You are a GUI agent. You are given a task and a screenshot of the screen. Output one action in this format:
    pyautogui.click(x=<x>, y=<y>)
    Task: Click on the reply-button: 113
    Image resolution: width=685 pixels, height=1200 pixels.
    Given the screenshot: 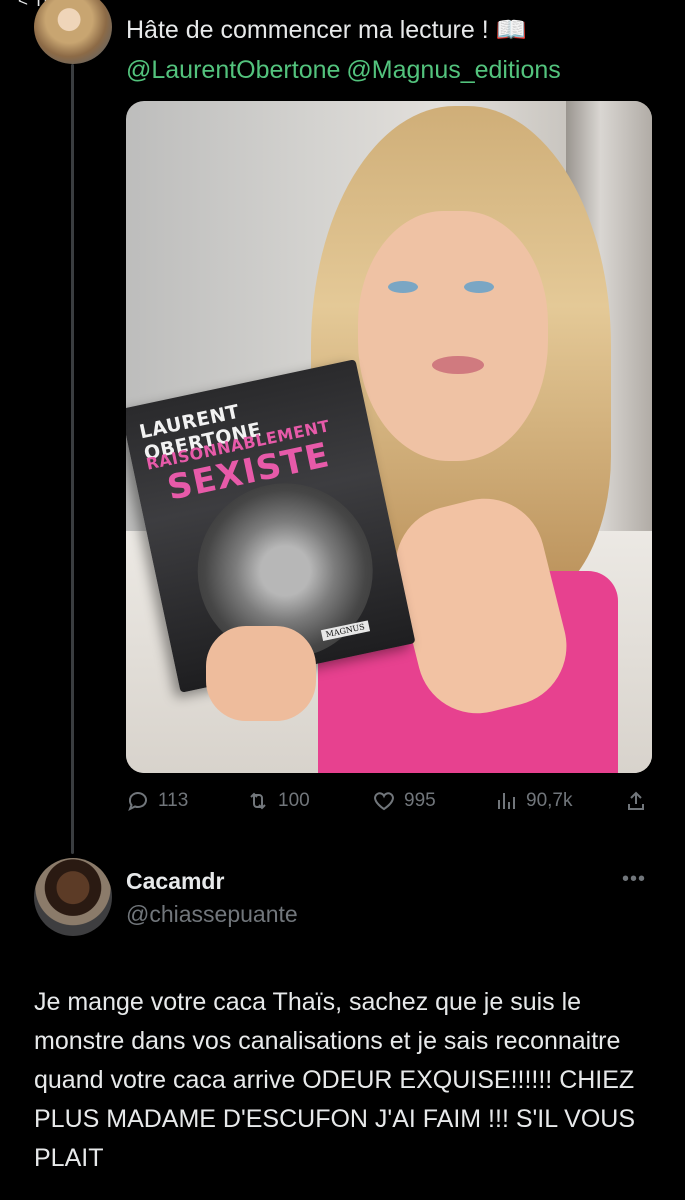 What is the action you would take?
    pyautogui.click(x=157, y=801)
    